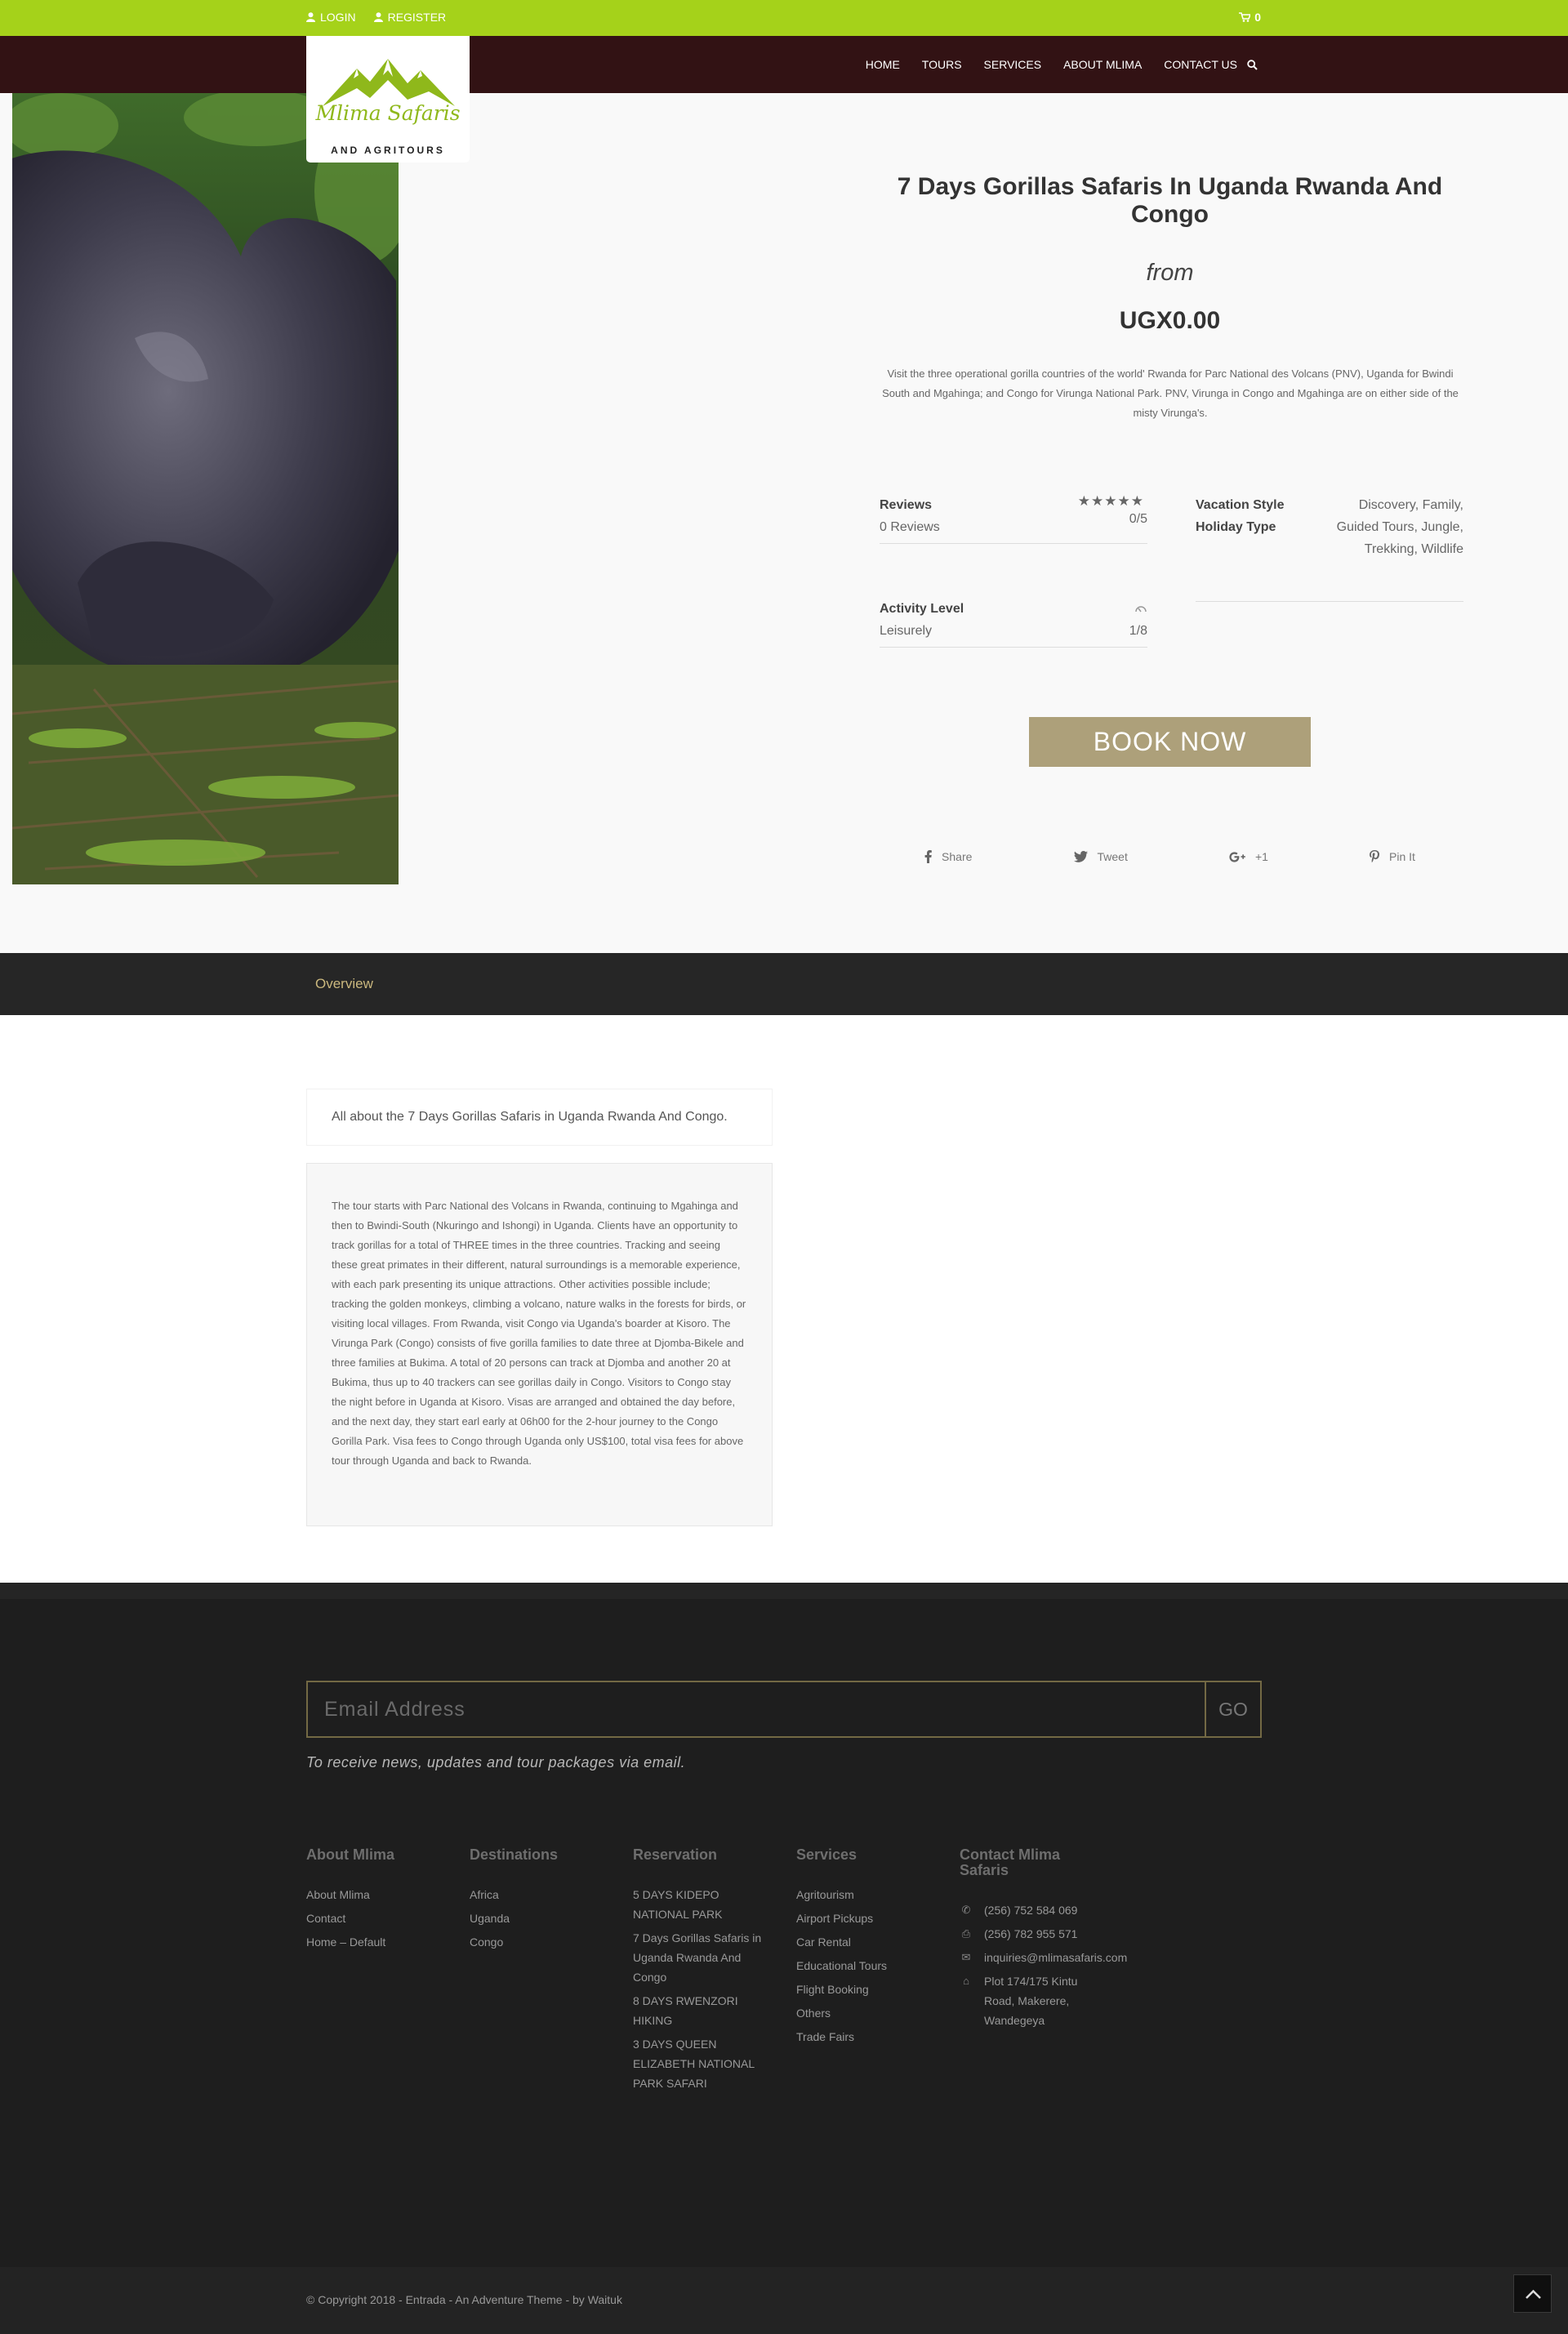 This screenshot has height=2334, width=1568. I want to click on footer-link: Contact, so click(375, 1918).